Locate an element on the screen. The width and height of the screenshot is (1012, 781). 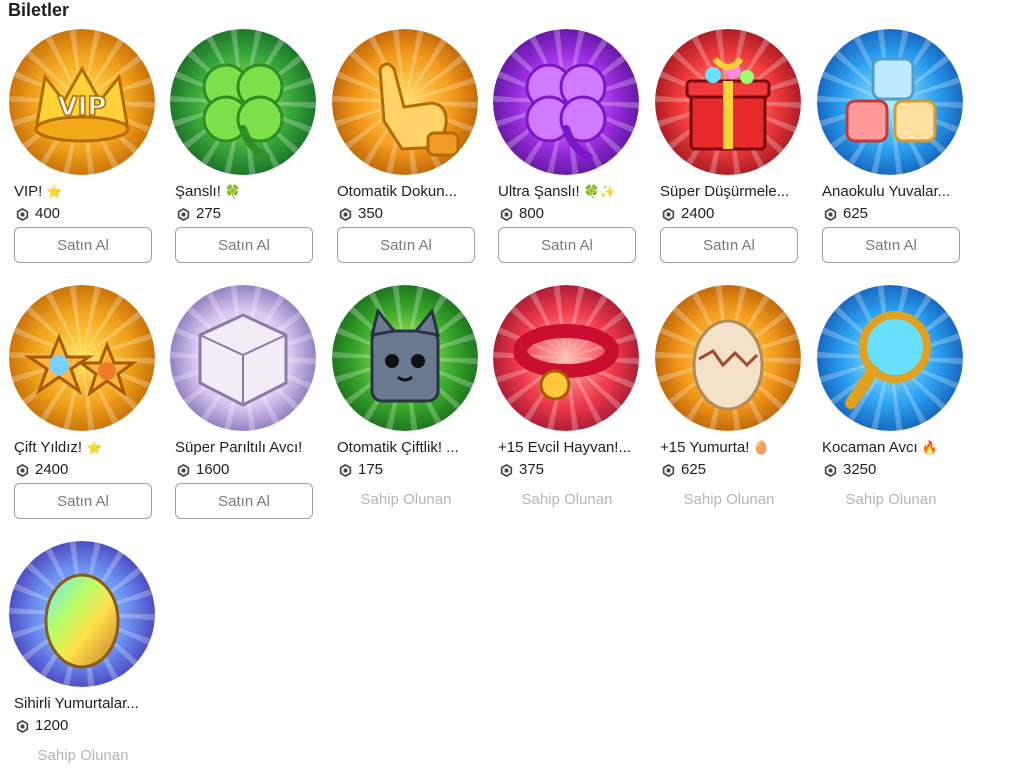
ticket-card: Otomatik Dokun... 350 Satın Al is located at coordinates (400, 149).